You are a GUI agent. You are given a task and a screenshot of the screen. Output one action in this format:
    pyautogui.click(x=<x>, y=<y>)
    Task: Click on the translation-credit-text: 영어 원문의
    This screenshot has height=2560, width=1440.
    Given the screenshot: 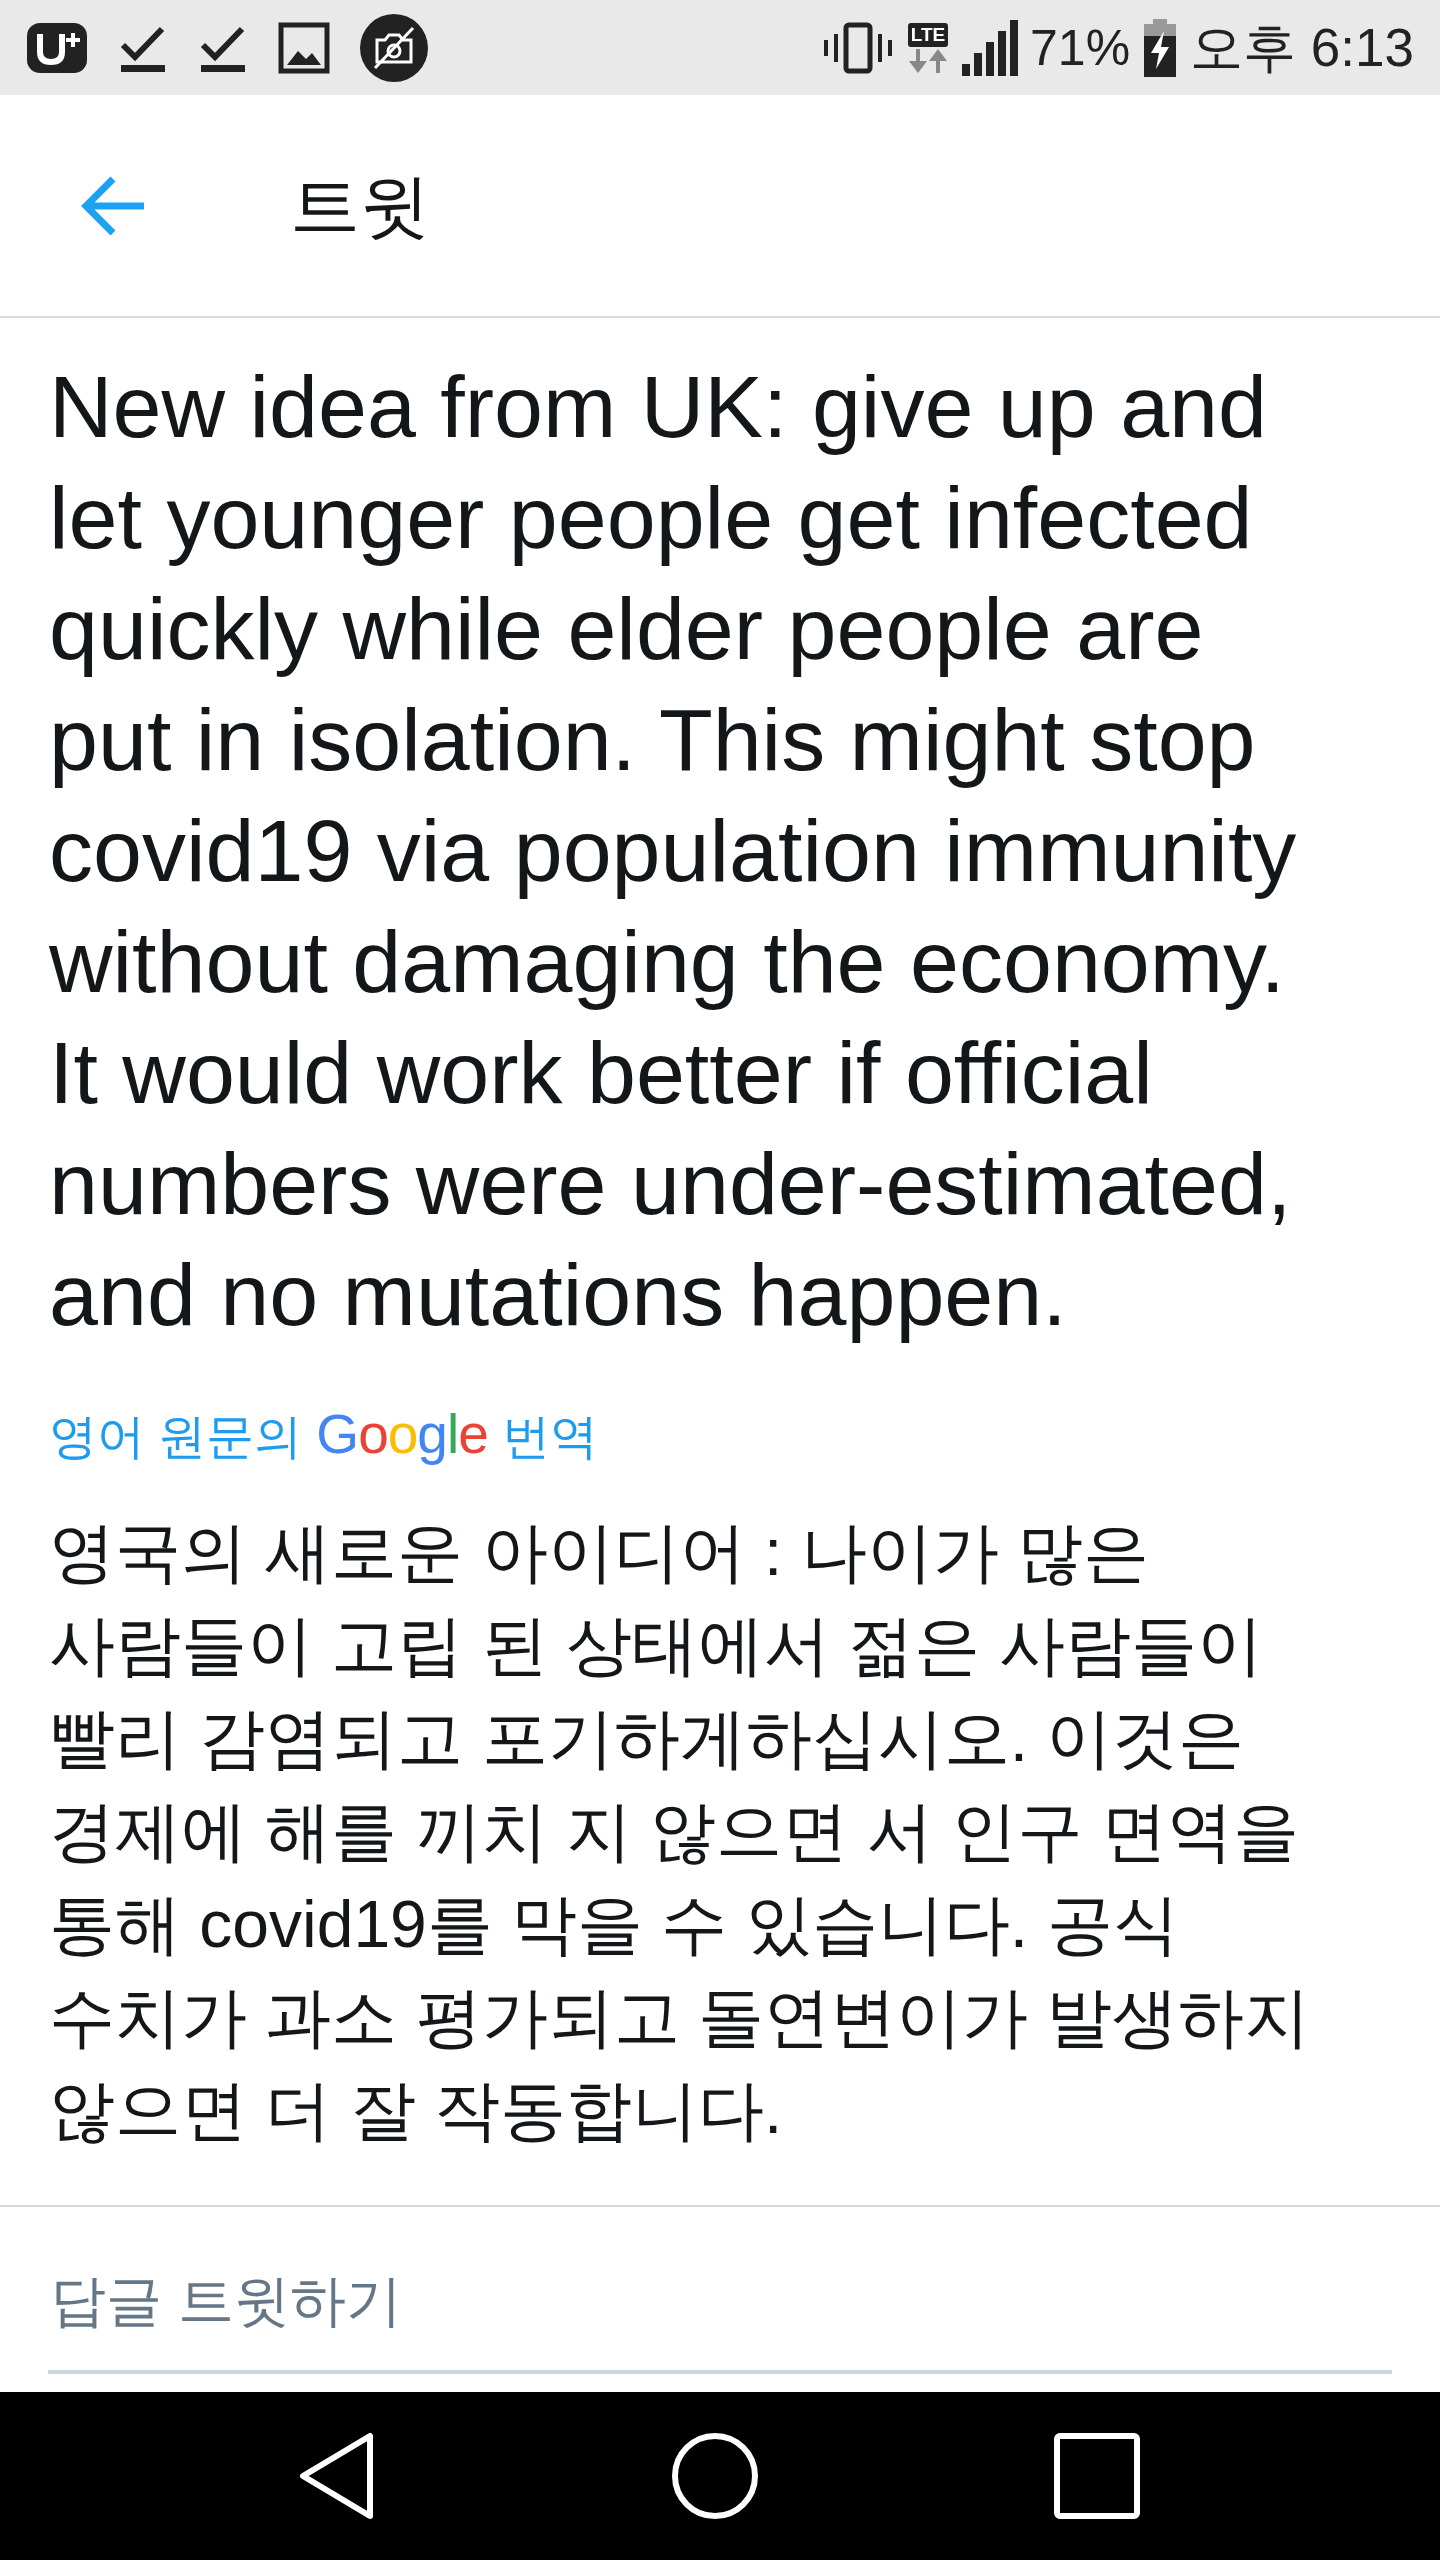 What is the action you would take?
    pyautogui.click(x=176, y=1437)
    